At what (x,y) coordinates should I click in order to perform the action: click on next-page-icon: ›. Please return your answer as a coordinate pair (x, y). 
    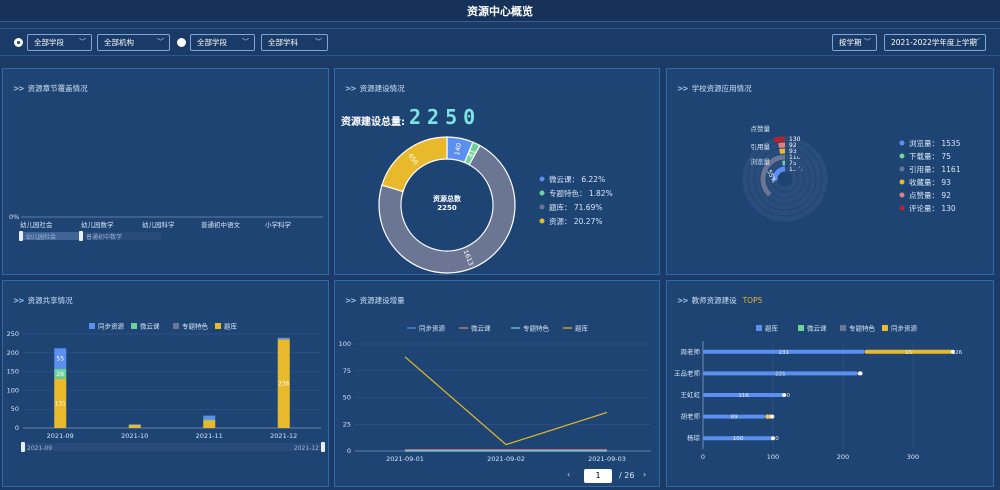
    Looking at the image, I should click on (644, 474).